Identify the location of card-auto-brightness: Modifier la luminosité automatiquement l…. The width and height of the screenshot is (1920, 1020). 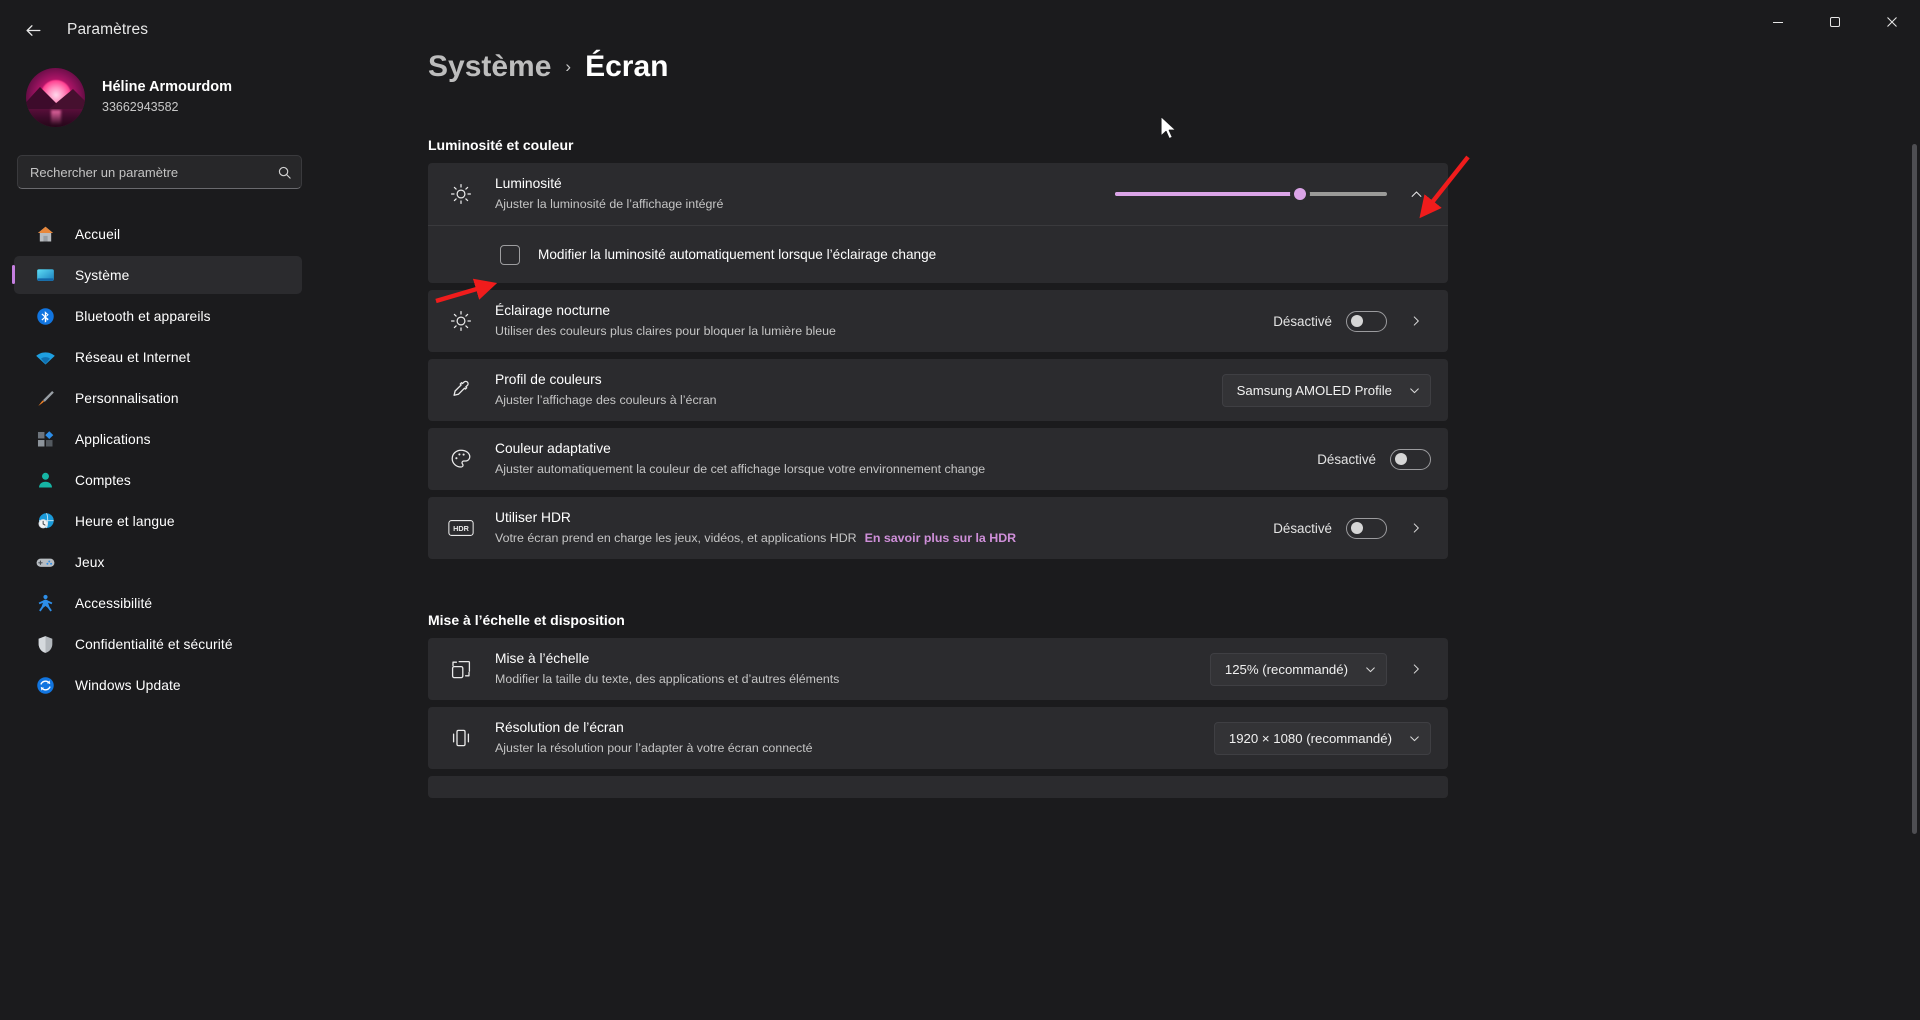
(938, 254).